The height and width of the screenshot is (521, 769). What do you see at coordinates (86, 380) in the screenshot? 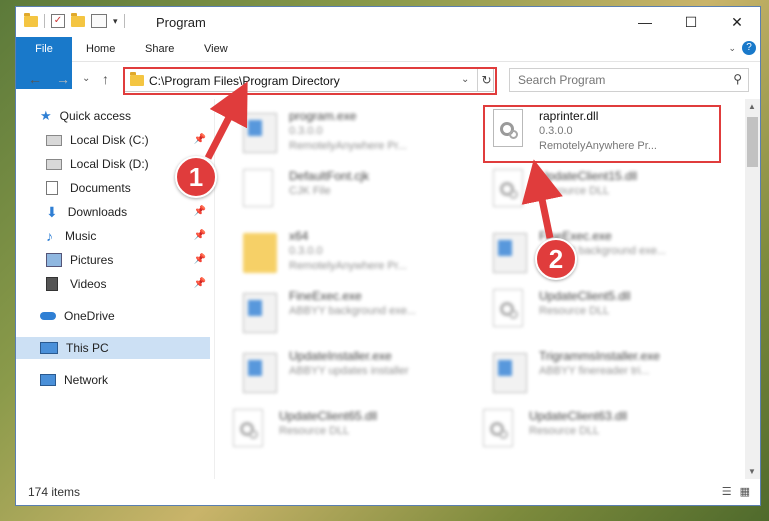
I see `nav-item-label: Network` at bounding box center [86, 380].